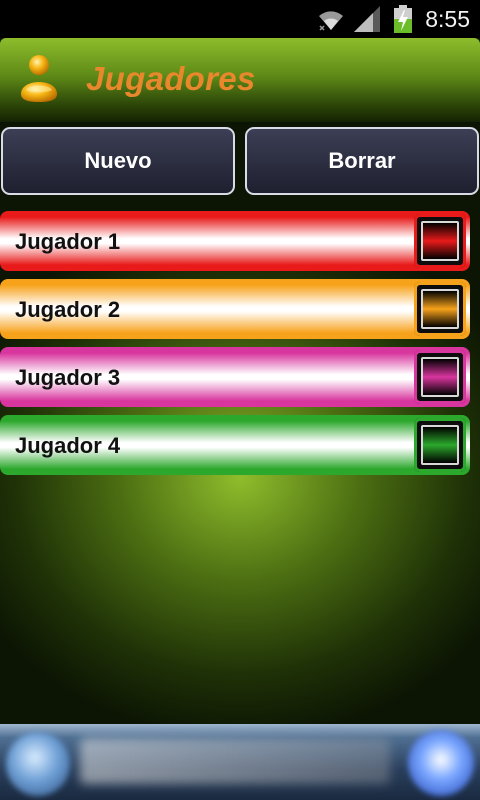  Describe the element at coordinates (38, 764) in the screenshot. I see `ad-left-graphic` at that location.